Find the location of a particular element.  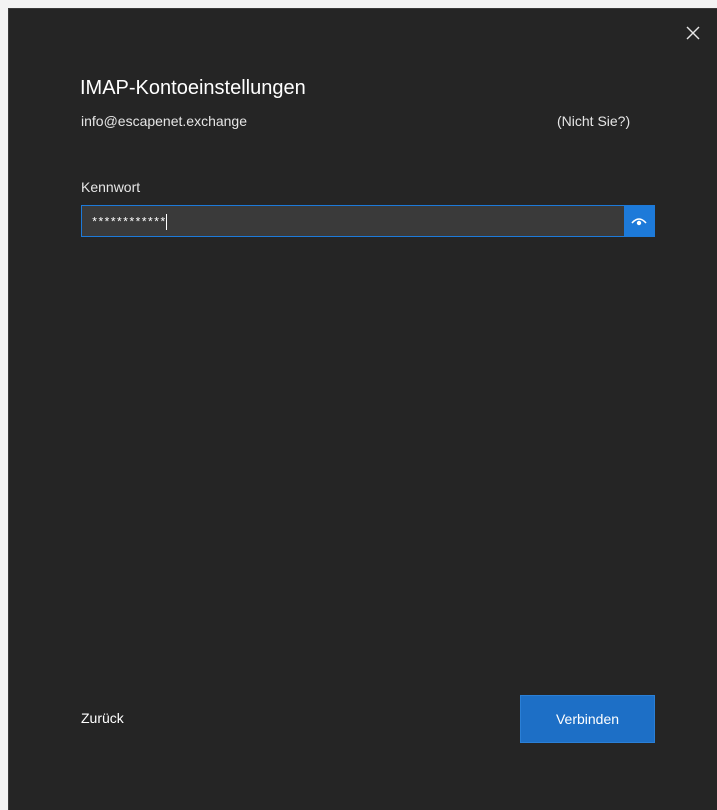

close-icon is located at coordinates (693, 33).